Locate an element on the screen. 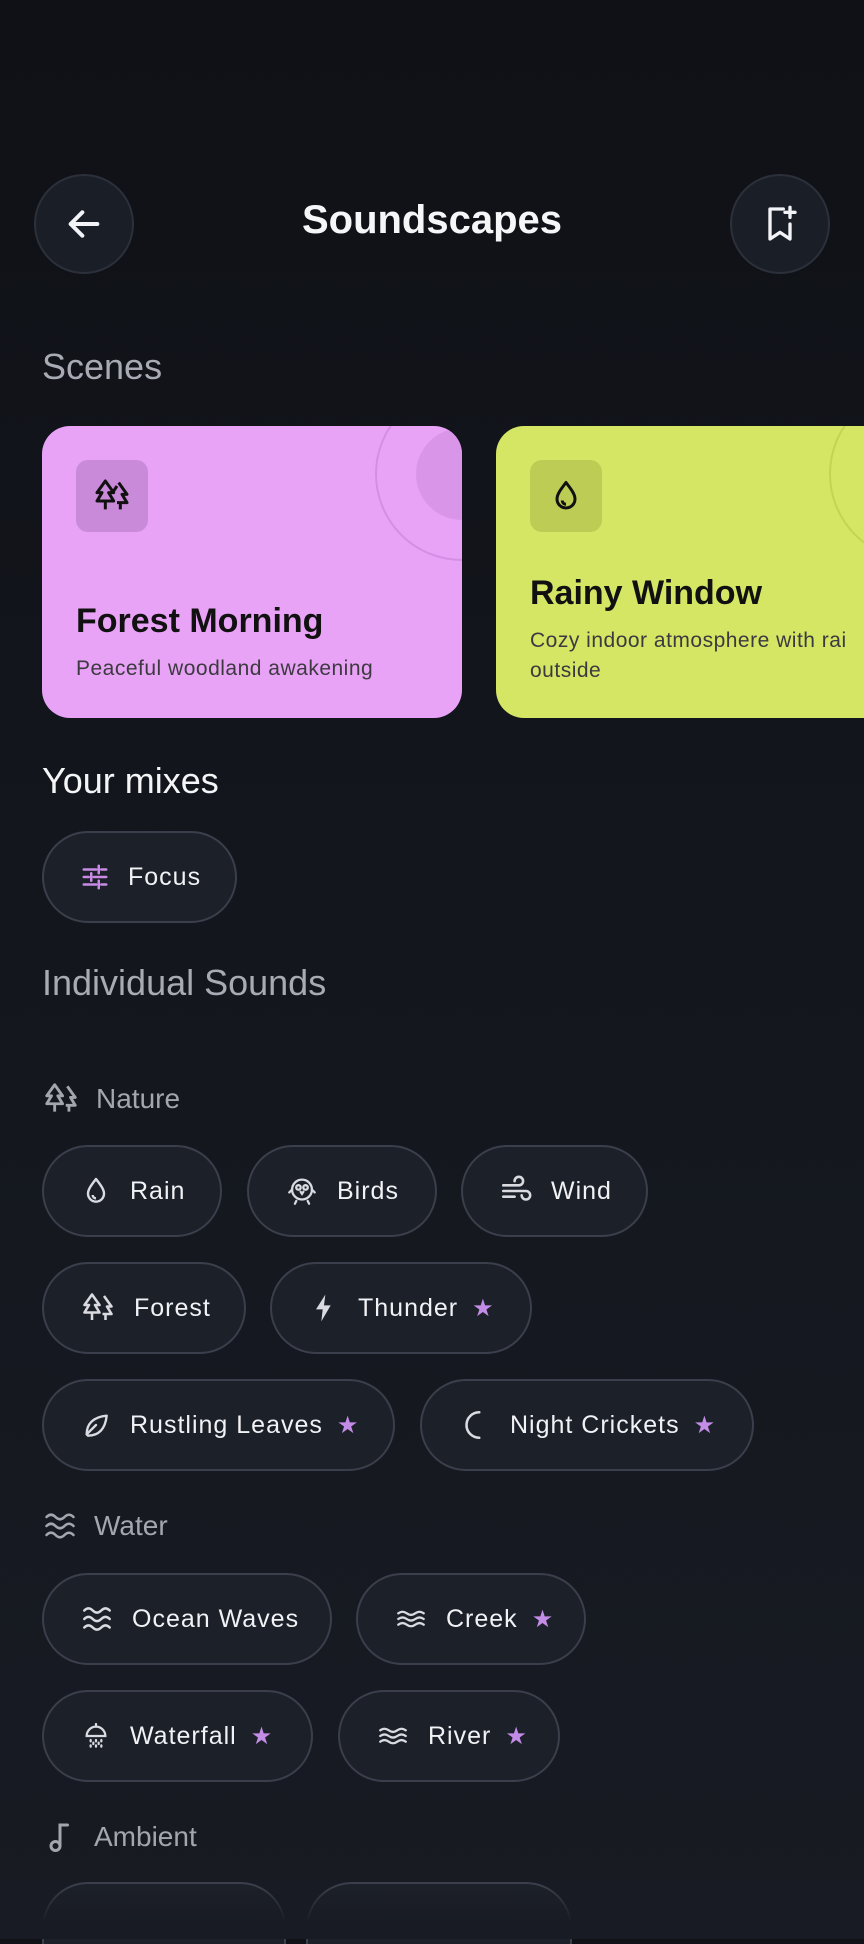 This screenshot has width=864, height=1944. sound-chip-rustling-leaves: Rustling Leaves ★ is located at coordinates (218, 1425).